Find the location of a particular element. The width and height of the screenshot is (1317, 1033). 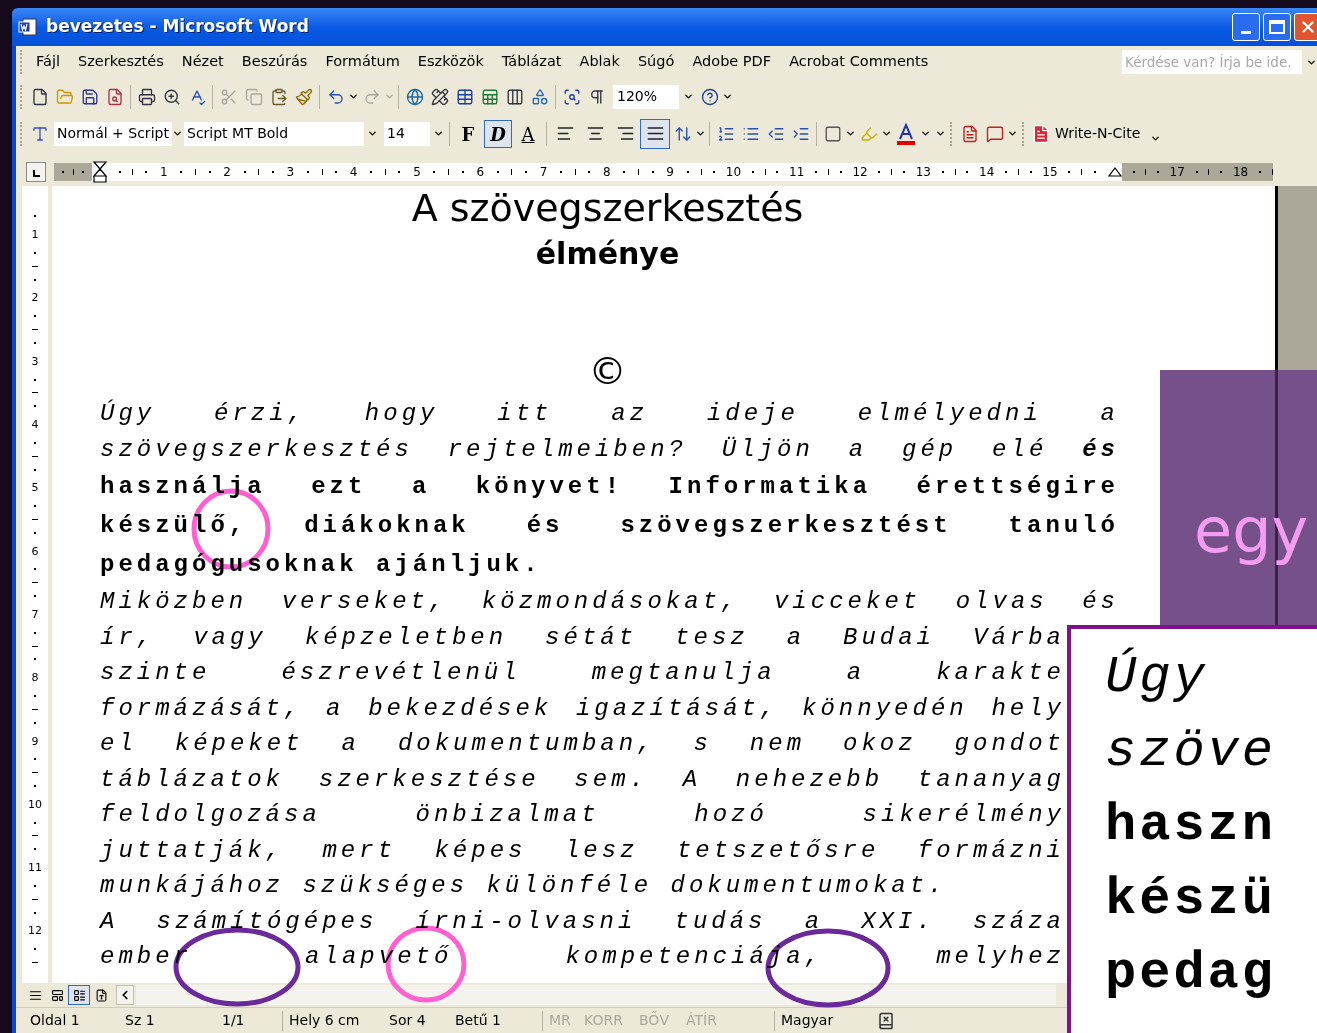

write-n-cite-button: Write-N-Cite is located at coordinates (1086, 133).